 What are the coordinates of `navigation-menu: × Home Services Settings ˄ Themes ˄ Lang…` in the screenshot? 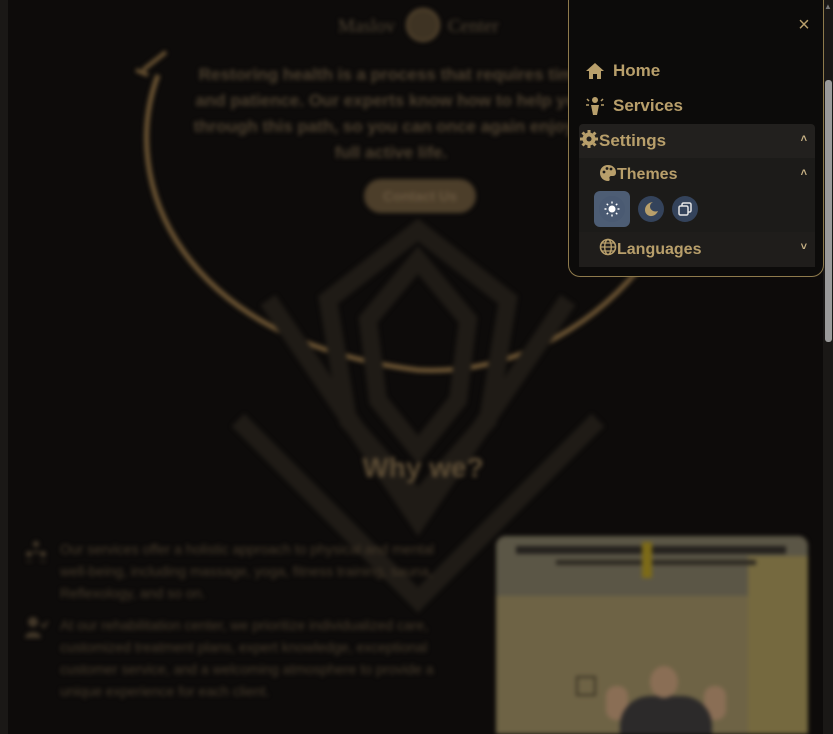 It's located at (696, 138).